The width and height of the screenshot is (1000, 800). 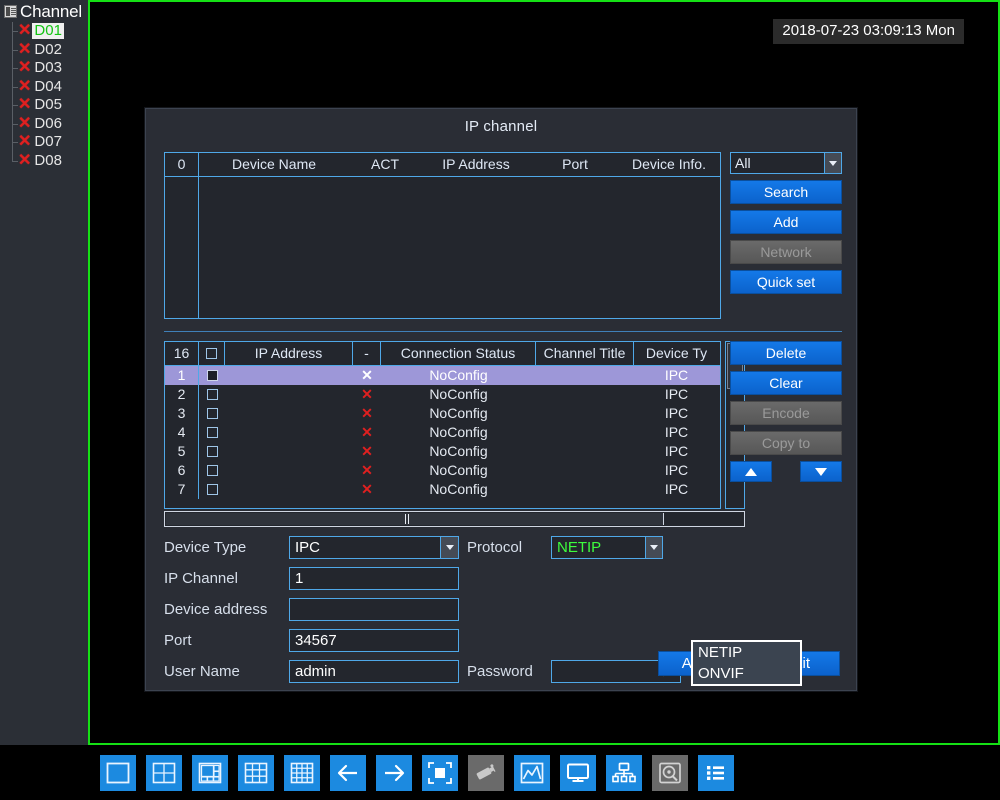 What do you see at coordinates (182, 353) in the screenshot?
I see `channel-total-count: 16` at bounding box center [182, 353].